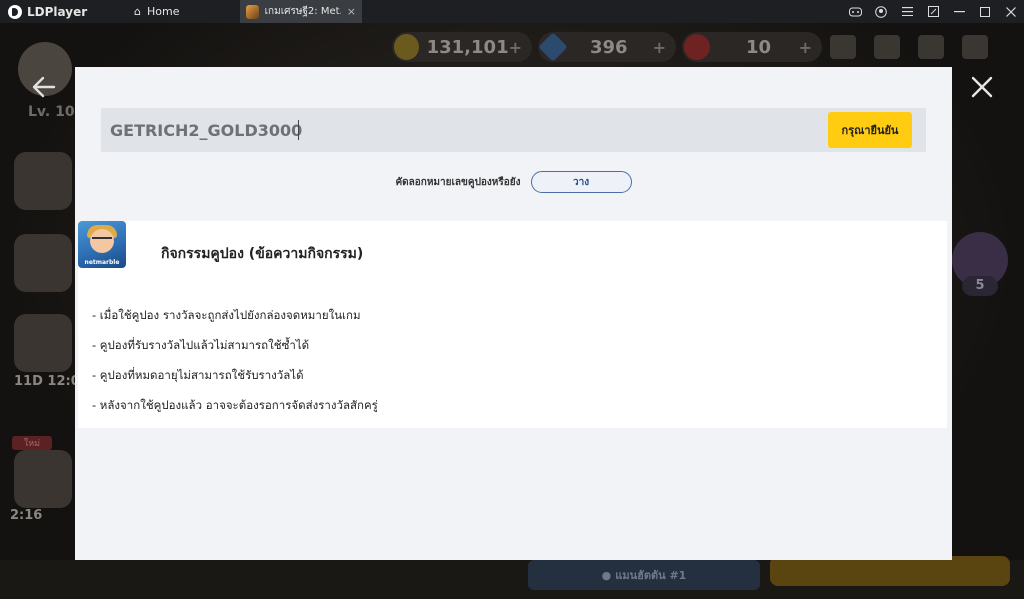 This screenshot has width=1024, height=599. Describe the element at coordinates (458, 182) in the screenshot. I see `paste-prompt: คัดลอกหมายเลขคูปองหรือยัง` at that location.